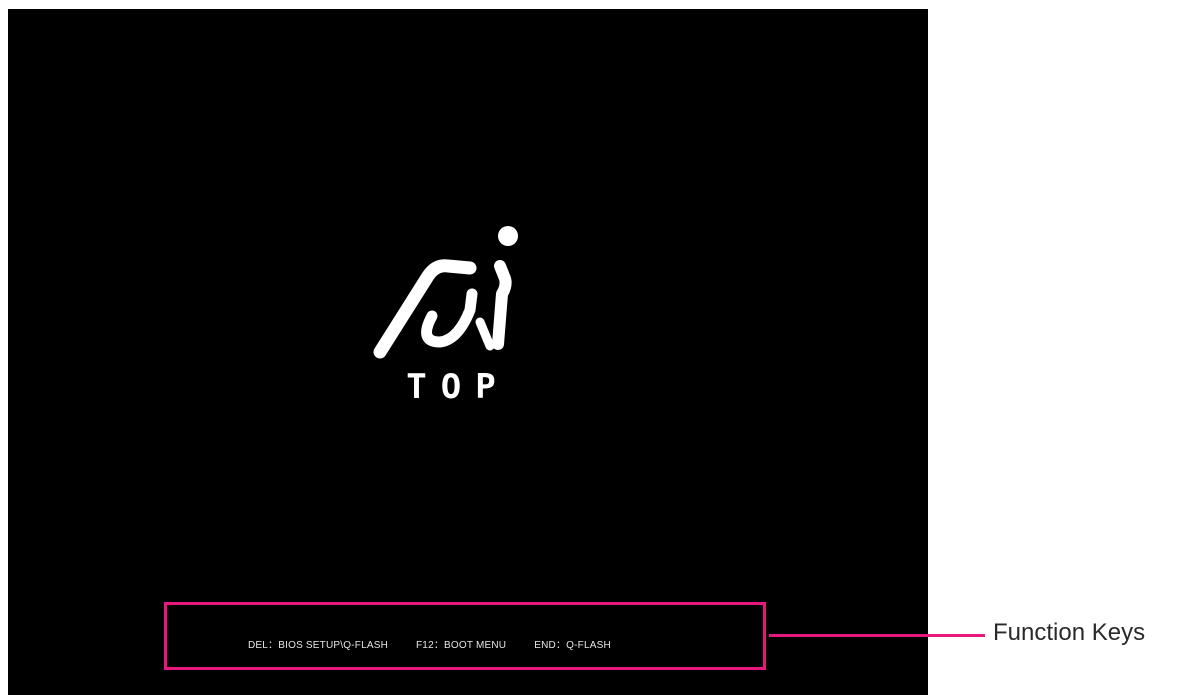 The height and width of the screenshot is (695, 1199). Describe the element at coordinates (445, 316) in the screenshot. I see `ai-top-logo-icon: TOP` at that location.